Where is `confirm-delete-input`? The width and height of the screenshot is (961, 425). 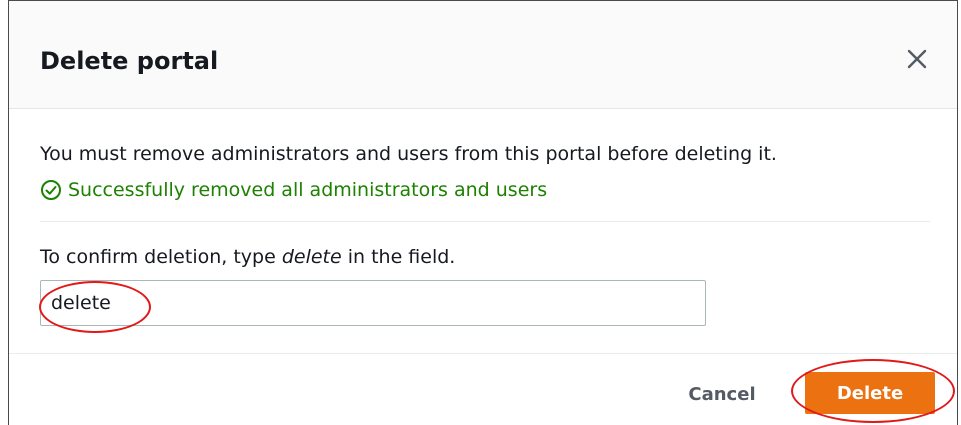 confirm-delete-input is located at coordinates (373, 303).